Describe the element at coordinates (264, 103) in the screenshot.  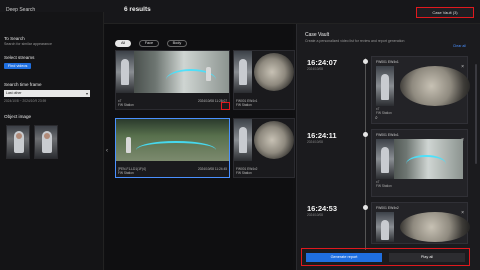
I see `result-meta: FW001 EW4v1 FW Station` at that location.